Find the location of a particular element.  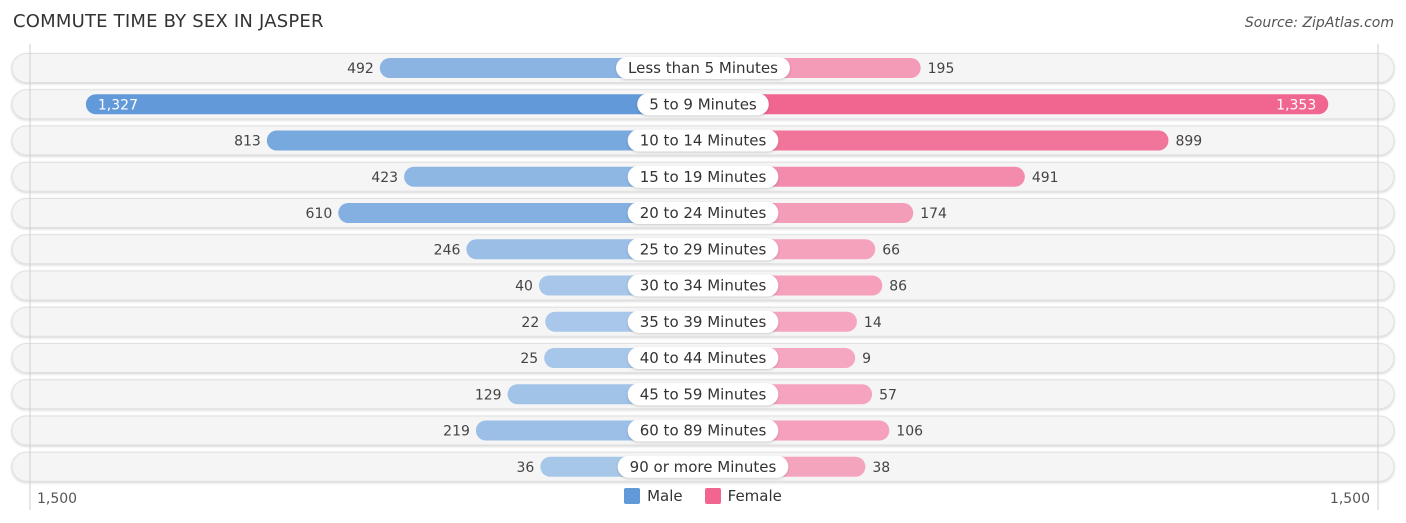

category-label: 5 to 9 Minutes is located at coordinates (703, 104).